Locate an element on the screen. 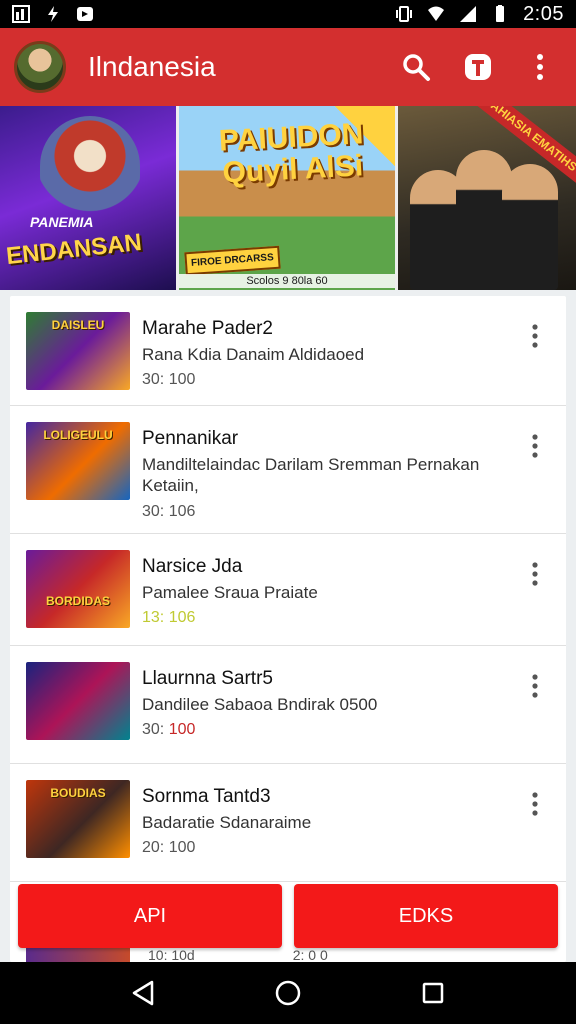 This screenshot has width=576, height=1024. game-thumbnail: BORDIDAS is located at coordinates (78, 589).